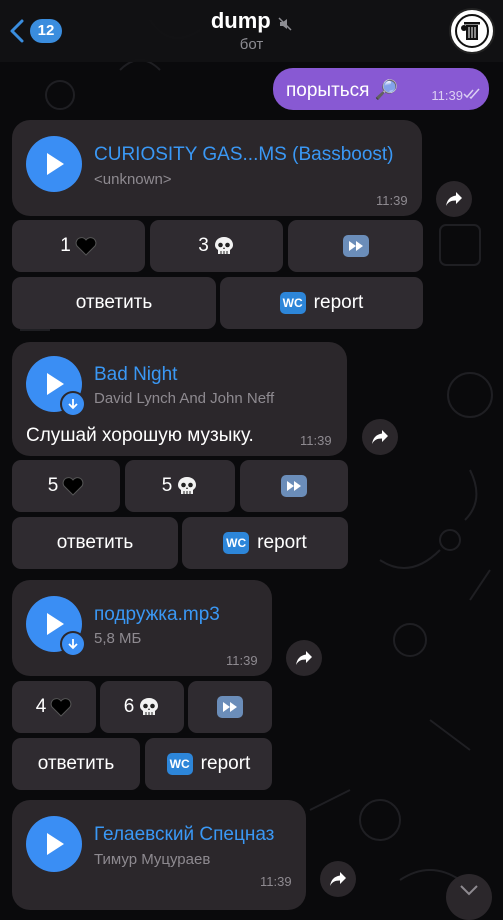  Describe the element at coordinates (140, 435) in the screenshot. I see `message-caption: Слушай хорошую музыку.` at that location.